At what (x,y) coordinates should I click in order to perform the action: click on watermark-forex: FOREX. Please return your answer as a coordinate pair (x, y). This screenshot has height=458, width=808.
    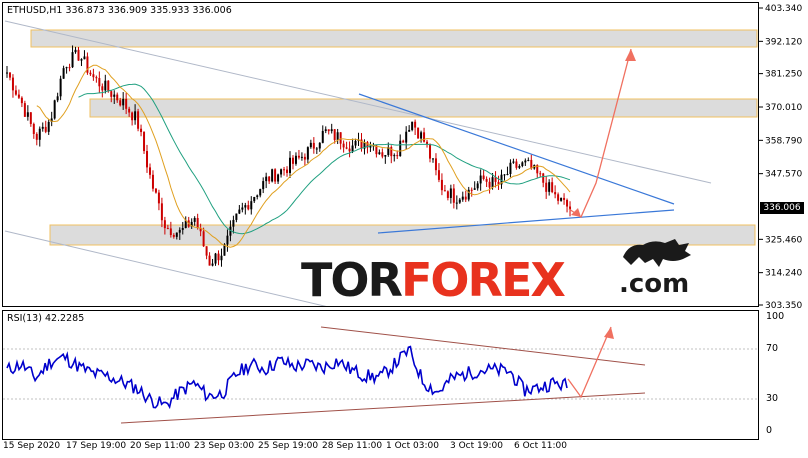
    Looking at the image, I should click on (483, 280).